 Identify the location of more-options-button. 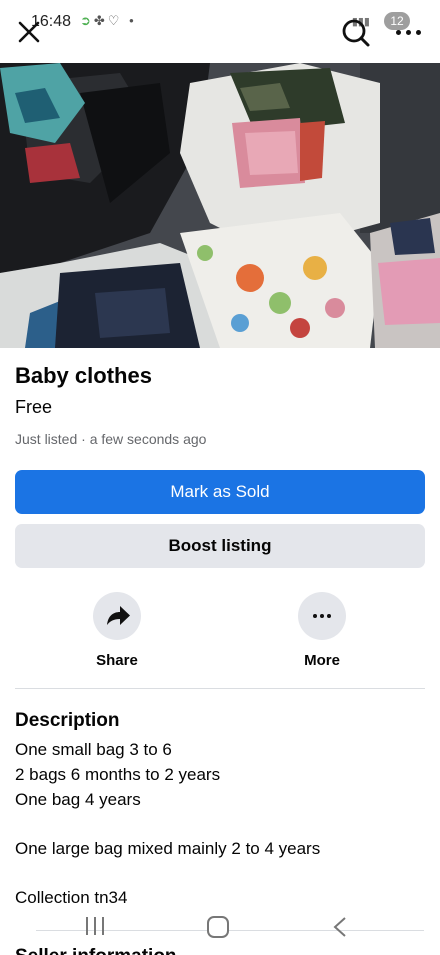
(409, 32).